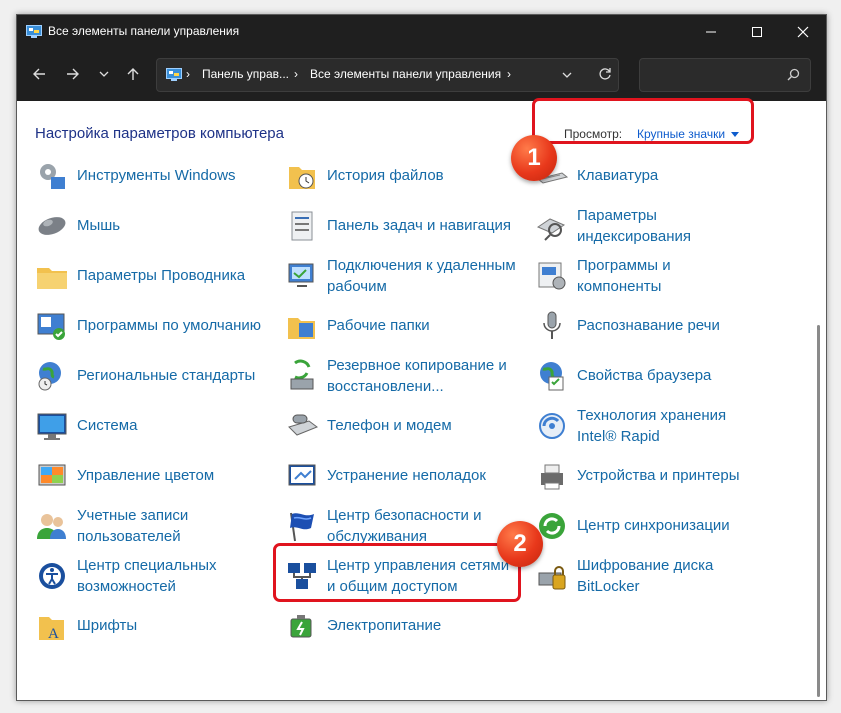 This screenshot has height=713, width=841. Describe the element at coordinates (660, 481) in the screenshot. I see `control-panel-item: Устройства и принтеры` at that location.